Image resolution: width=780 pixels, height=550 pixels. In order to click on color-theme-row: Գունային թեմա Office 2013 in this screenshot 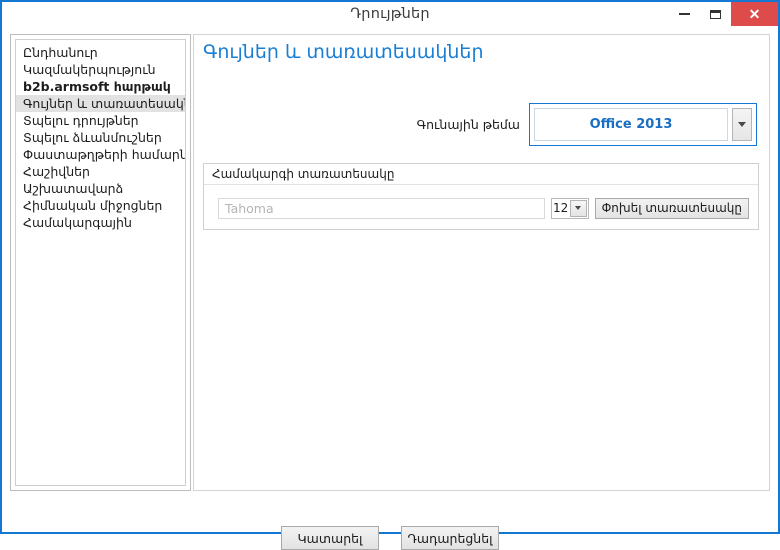, I will do `click(587, 124)`.